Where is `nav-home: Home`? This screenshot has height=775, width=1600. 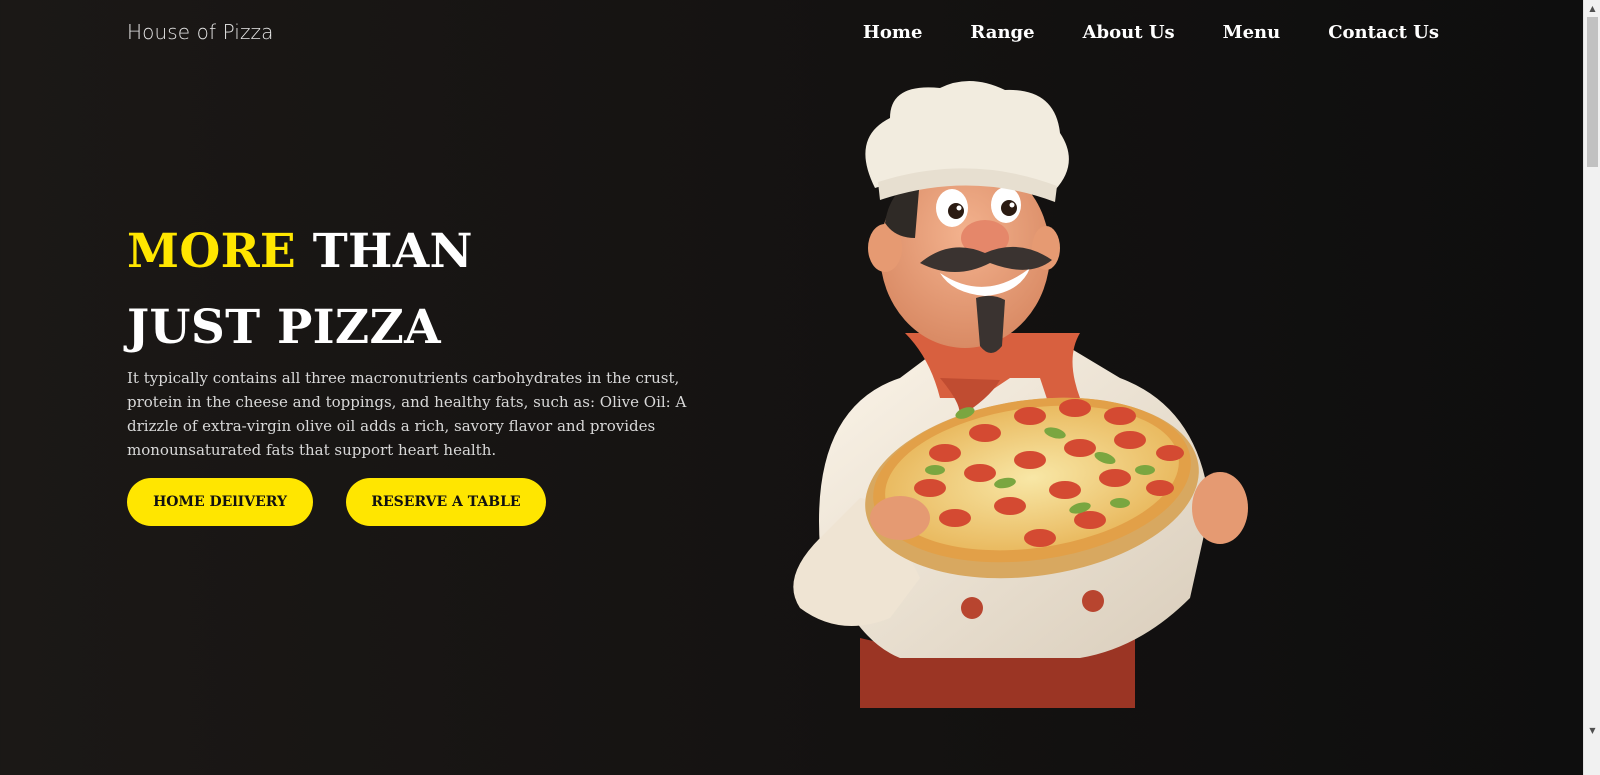 nav-home: Home is located at coordinates (893, 32).